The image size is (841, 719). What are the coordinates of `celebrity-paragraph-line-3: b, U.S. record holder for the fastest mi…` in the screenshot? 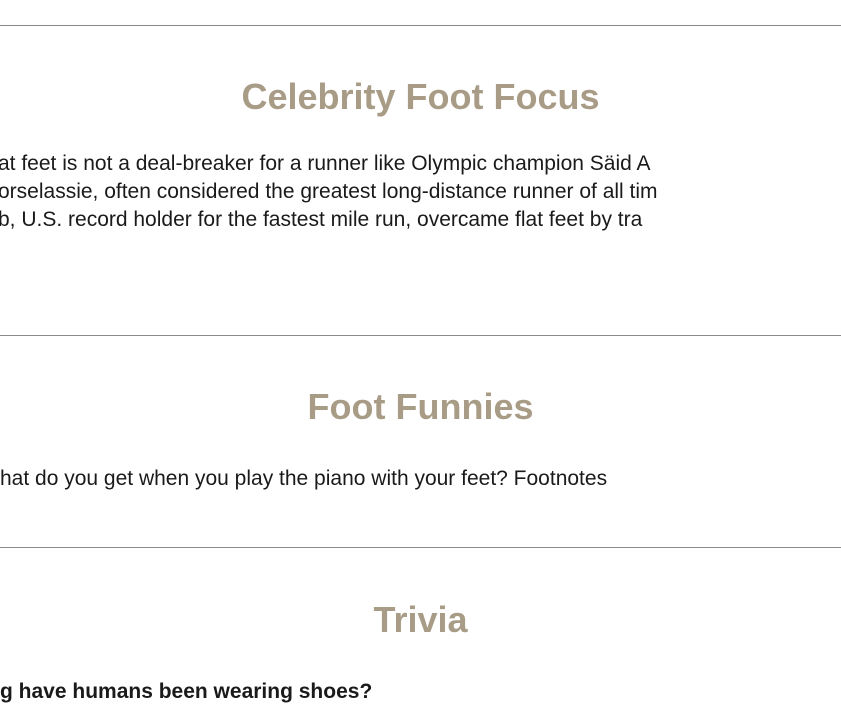 It's located at (321, 219).